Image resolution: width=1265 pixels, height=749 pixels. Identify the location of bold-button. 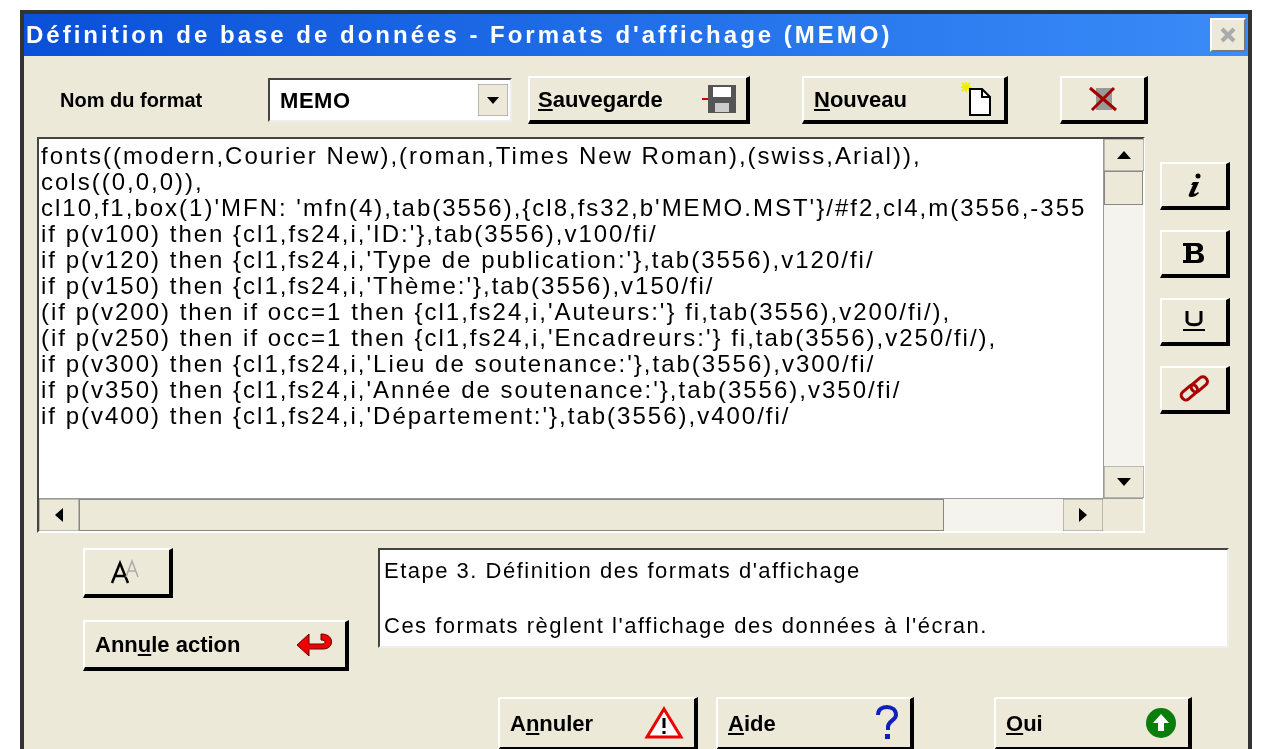
(1195, 254).